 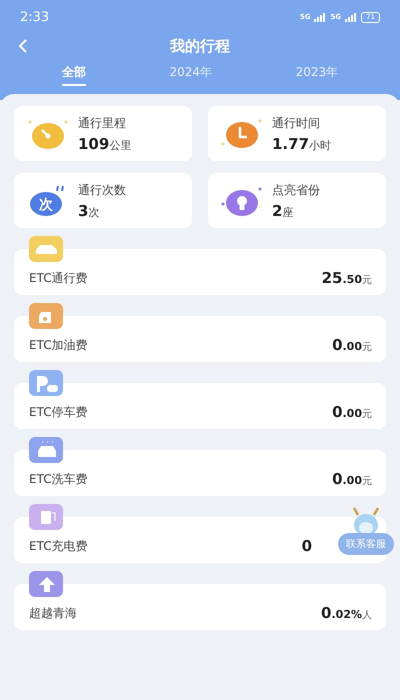 What do you see at coordinates (296, 190) in the screenshot?
I see `stat-label: 点亮省份` at bounding box center [296, 190].